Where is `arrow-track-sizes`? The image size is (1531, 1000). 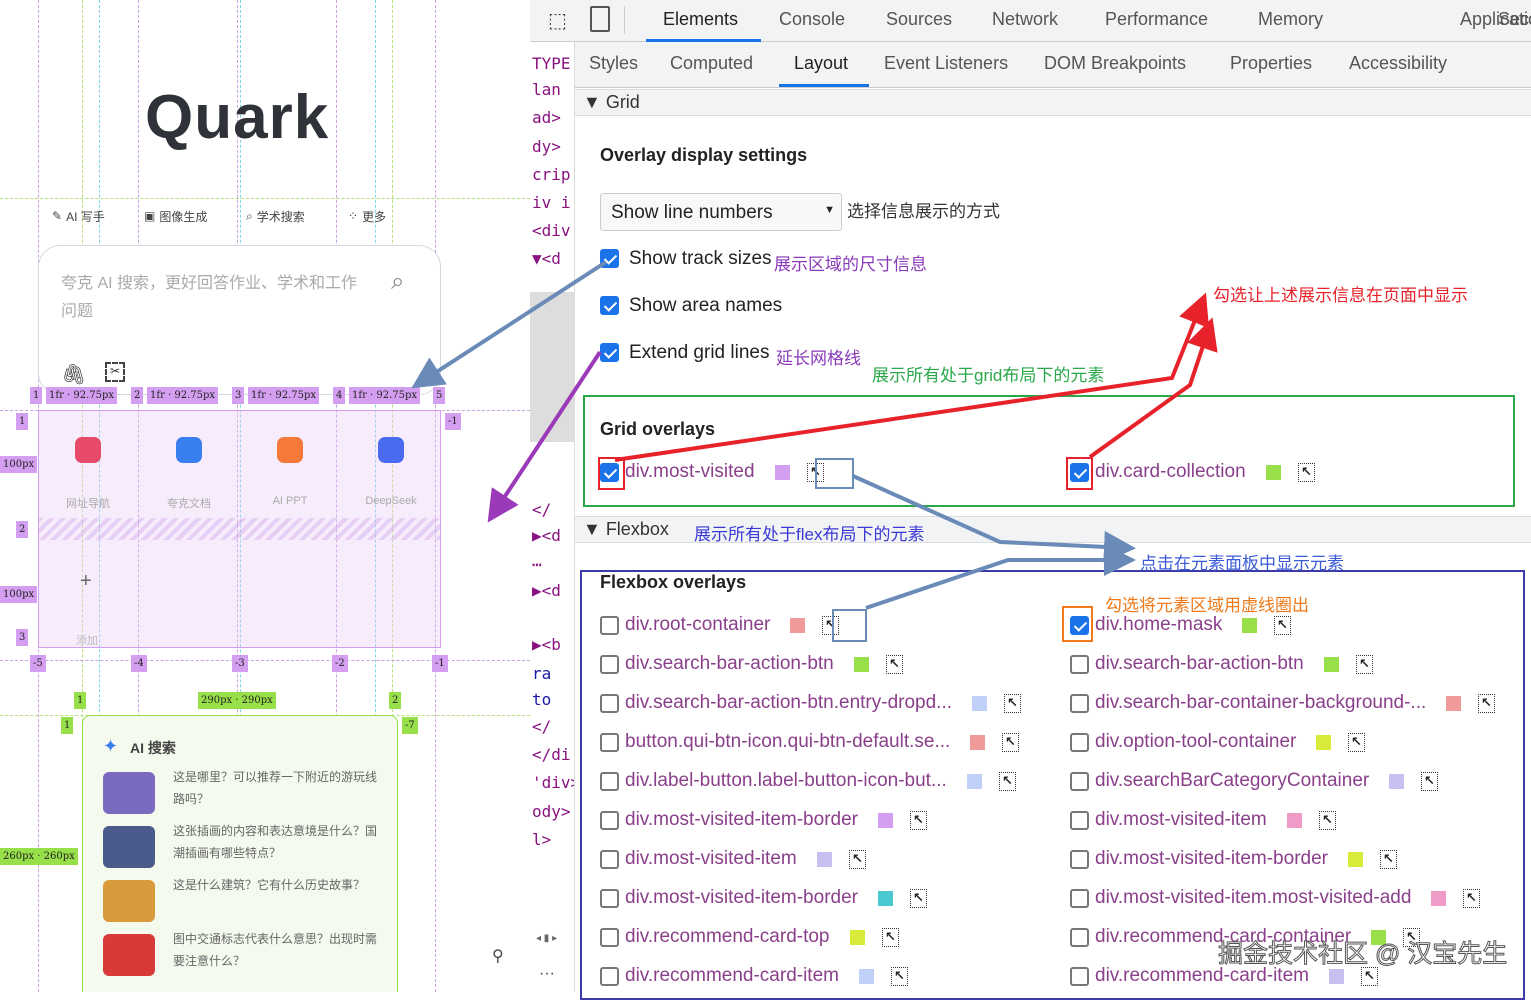
arrow-track-sizes is located at coordinates (509, 324).